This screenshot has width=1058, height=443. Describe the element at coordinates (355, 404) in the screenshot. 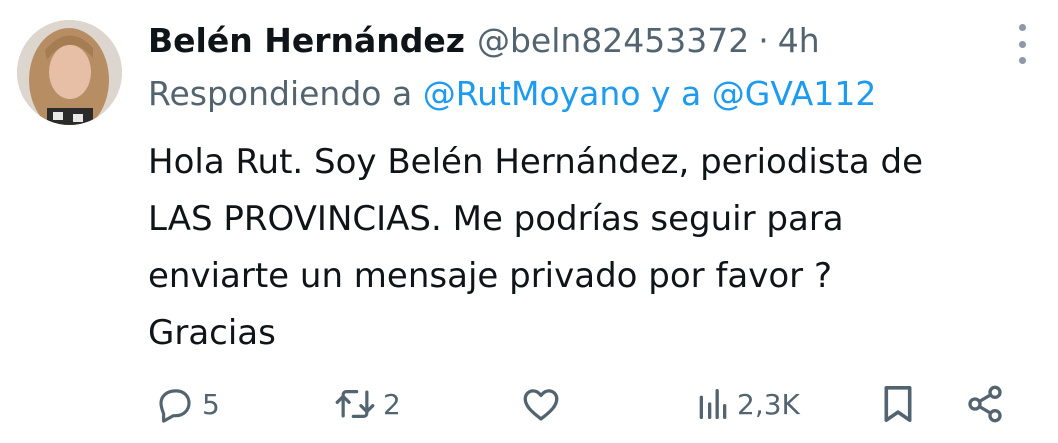

I see `repost-icon` at that location.